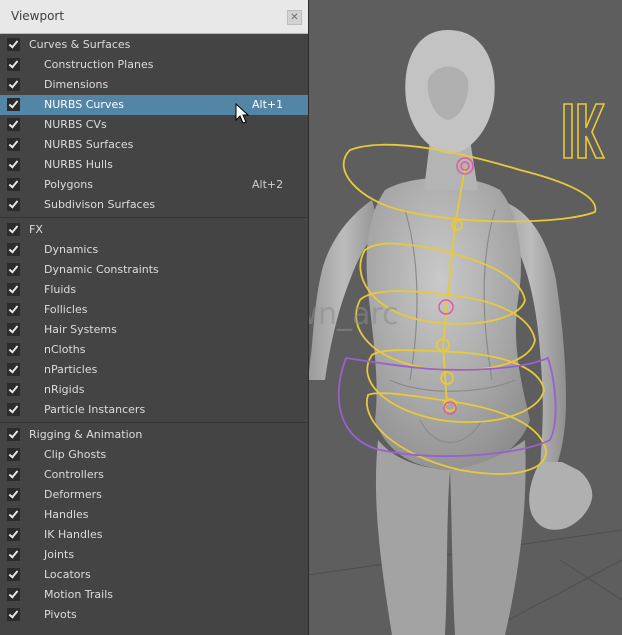 Image resolution: width=622 pixels, height=635 pixels. I want to click on menu-item-label: Polygons, so click(68, 184).